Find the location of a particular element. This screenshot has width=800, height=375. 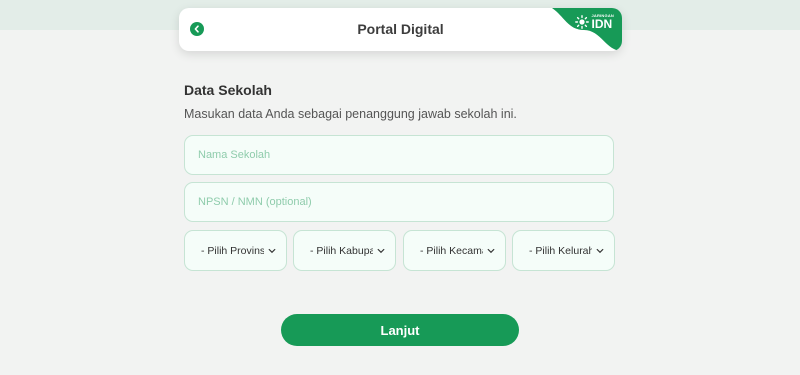

regency-select: - Pilih Kabupaten is located at coordinates (344, 250).